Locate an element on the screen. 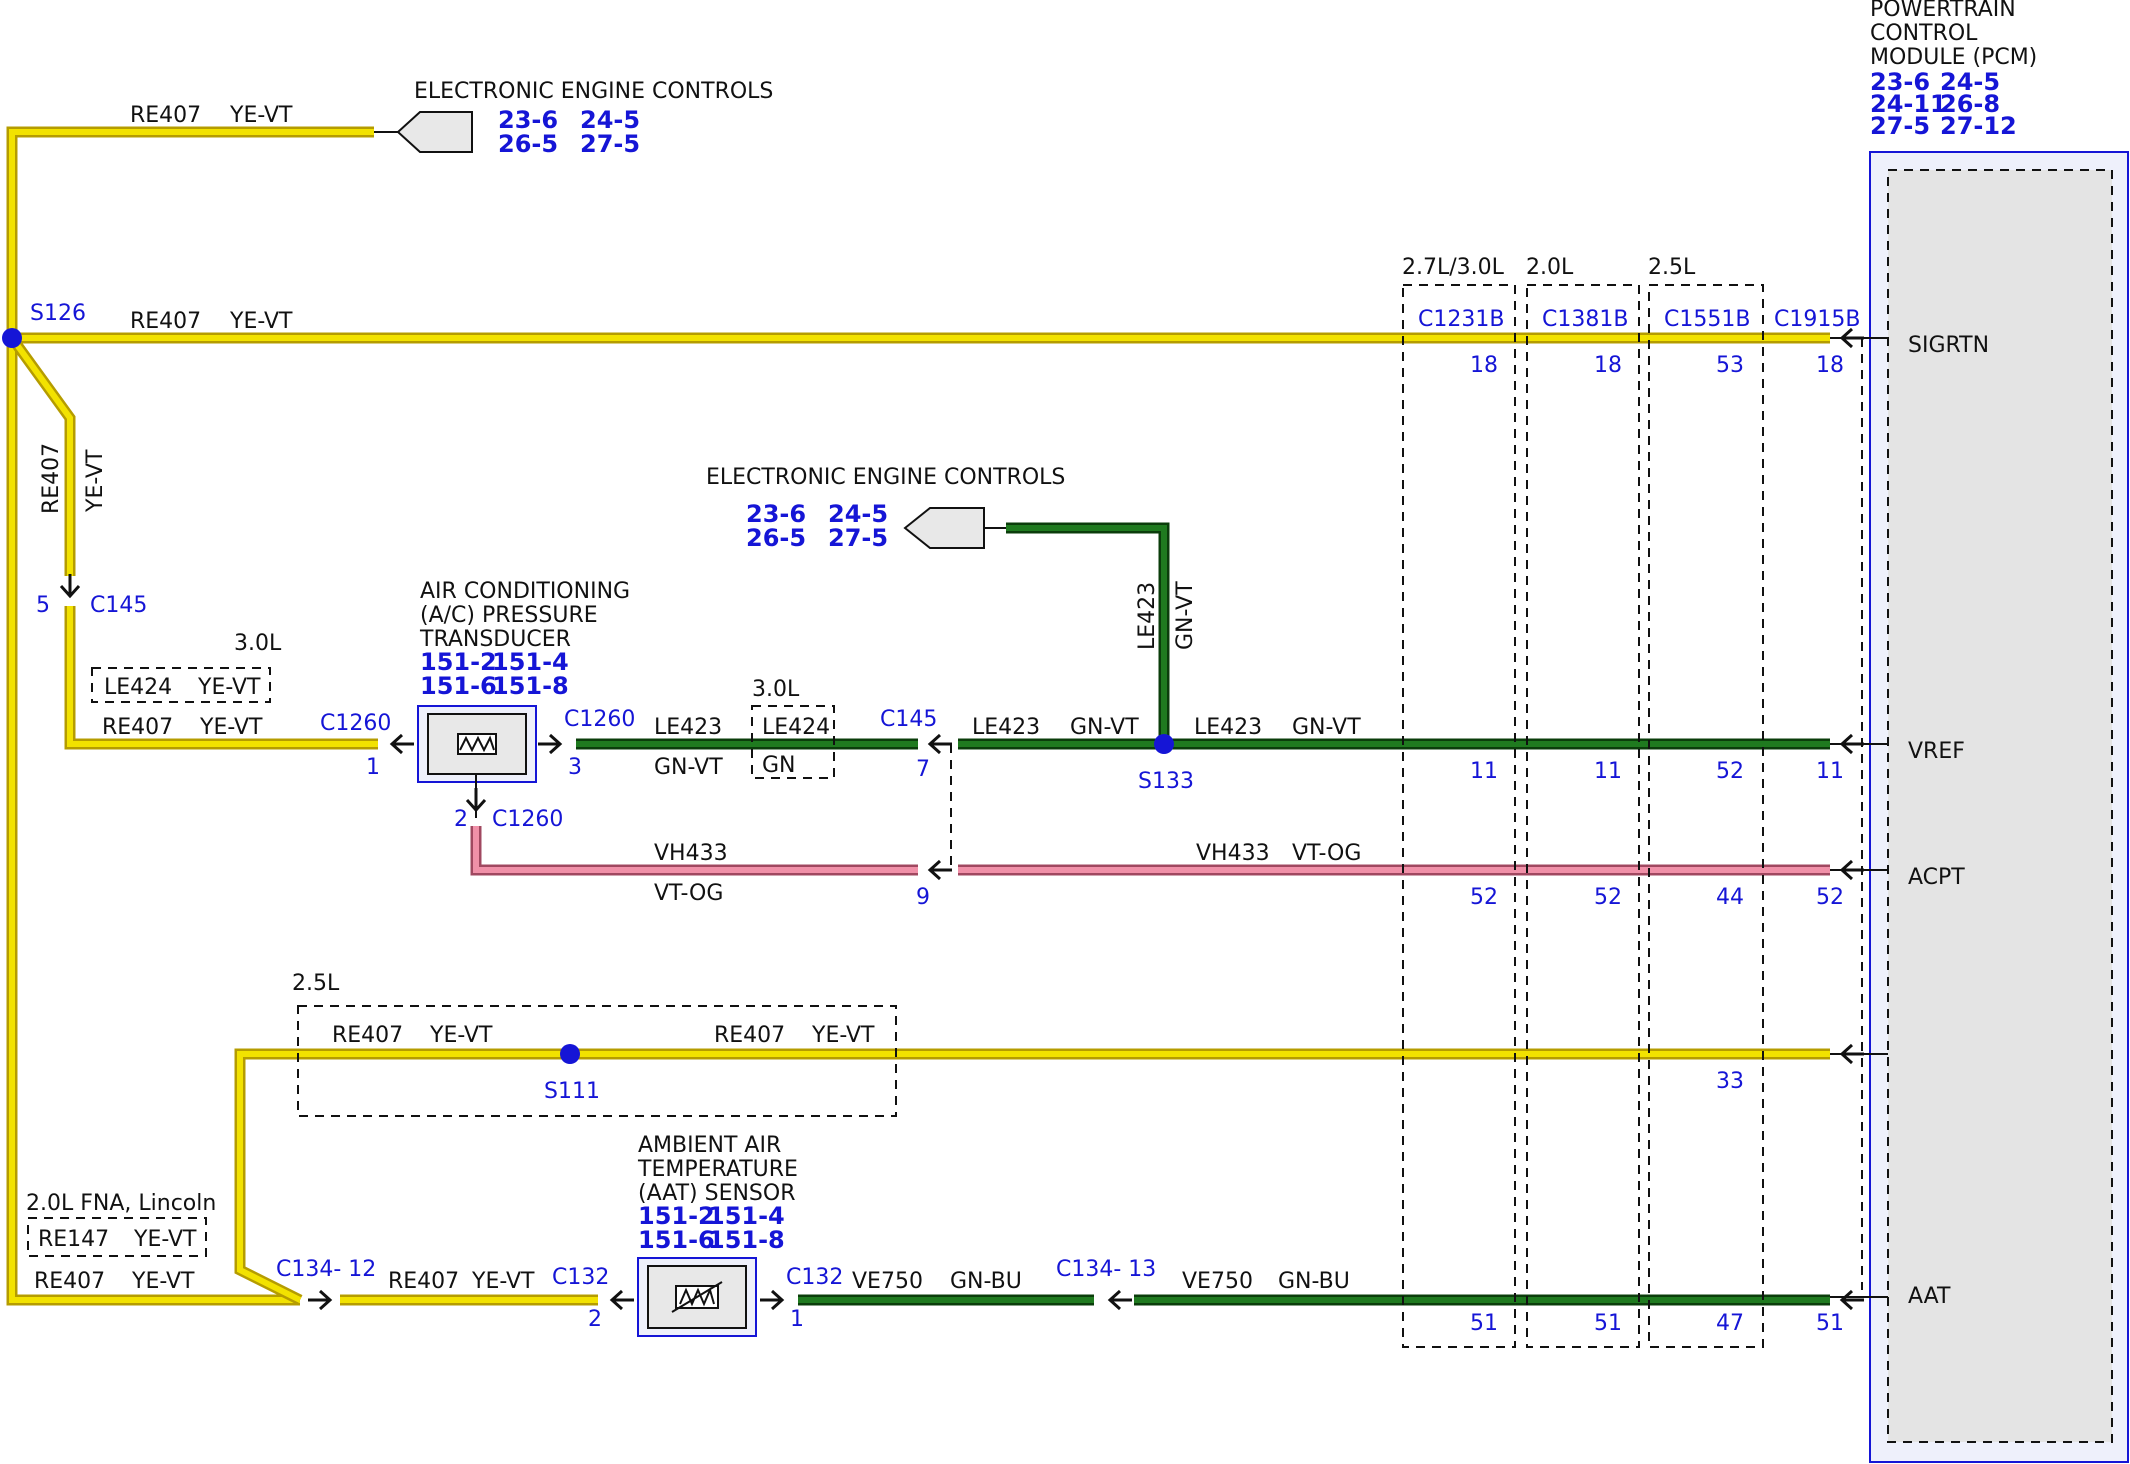 Image resolution: width=2130 pixels, height=1464 pixels. variant-label: 2.0L FNA, Lincoln is located at coordinates (121, 1203).